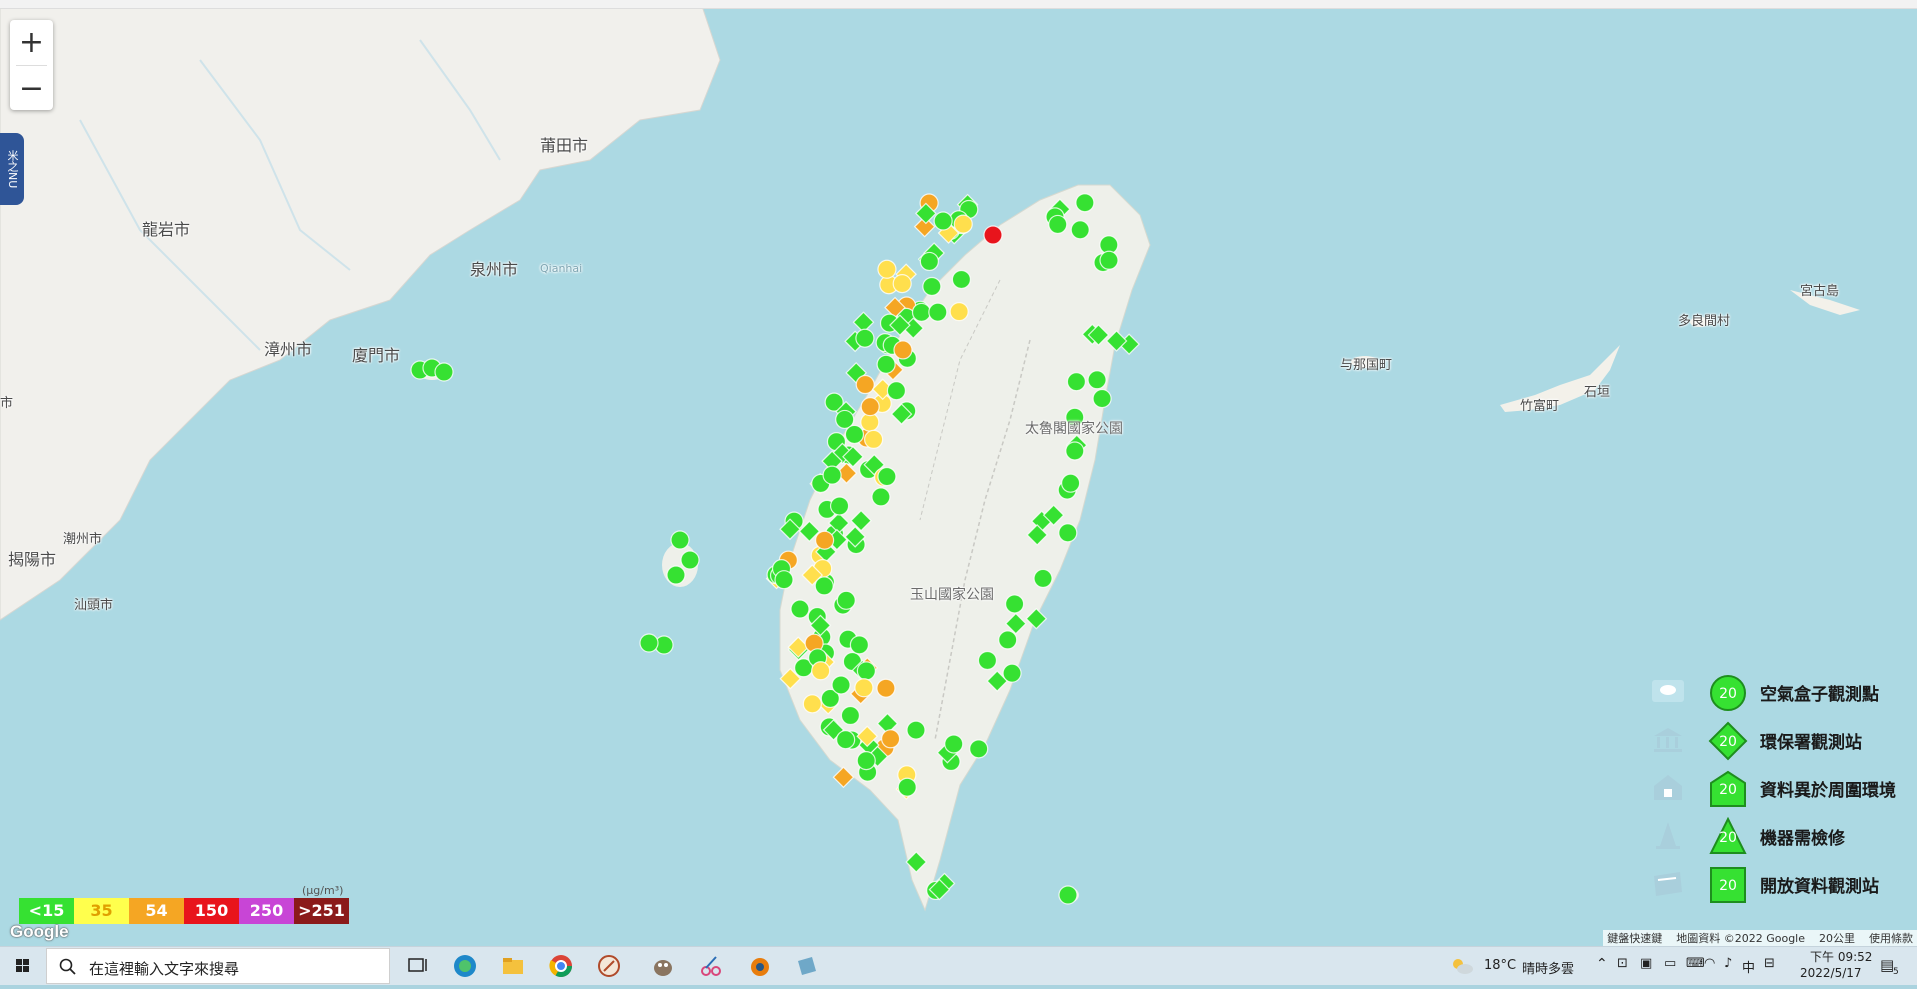 The image size is (1917, 989). What do you see at coordinates (266, 911) in the screenshot?
I see `pm25-scale-cell: 250` at bounding box center [266, 911].